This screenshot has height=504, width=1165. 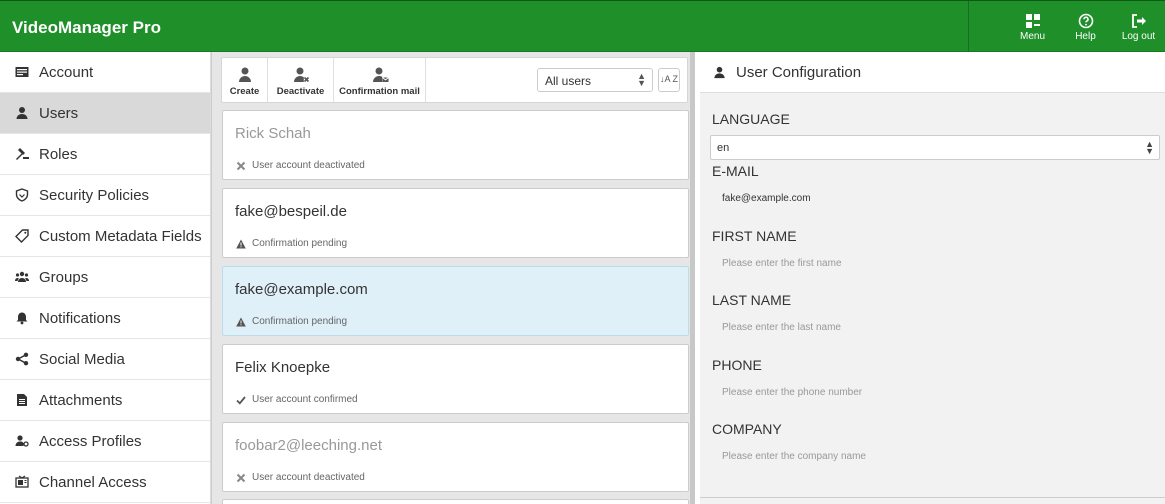 What do you see at coordinates (669, 80) in the screenshot?
I see `sort-button: ↓A Z` at bounding box center [669, 80].